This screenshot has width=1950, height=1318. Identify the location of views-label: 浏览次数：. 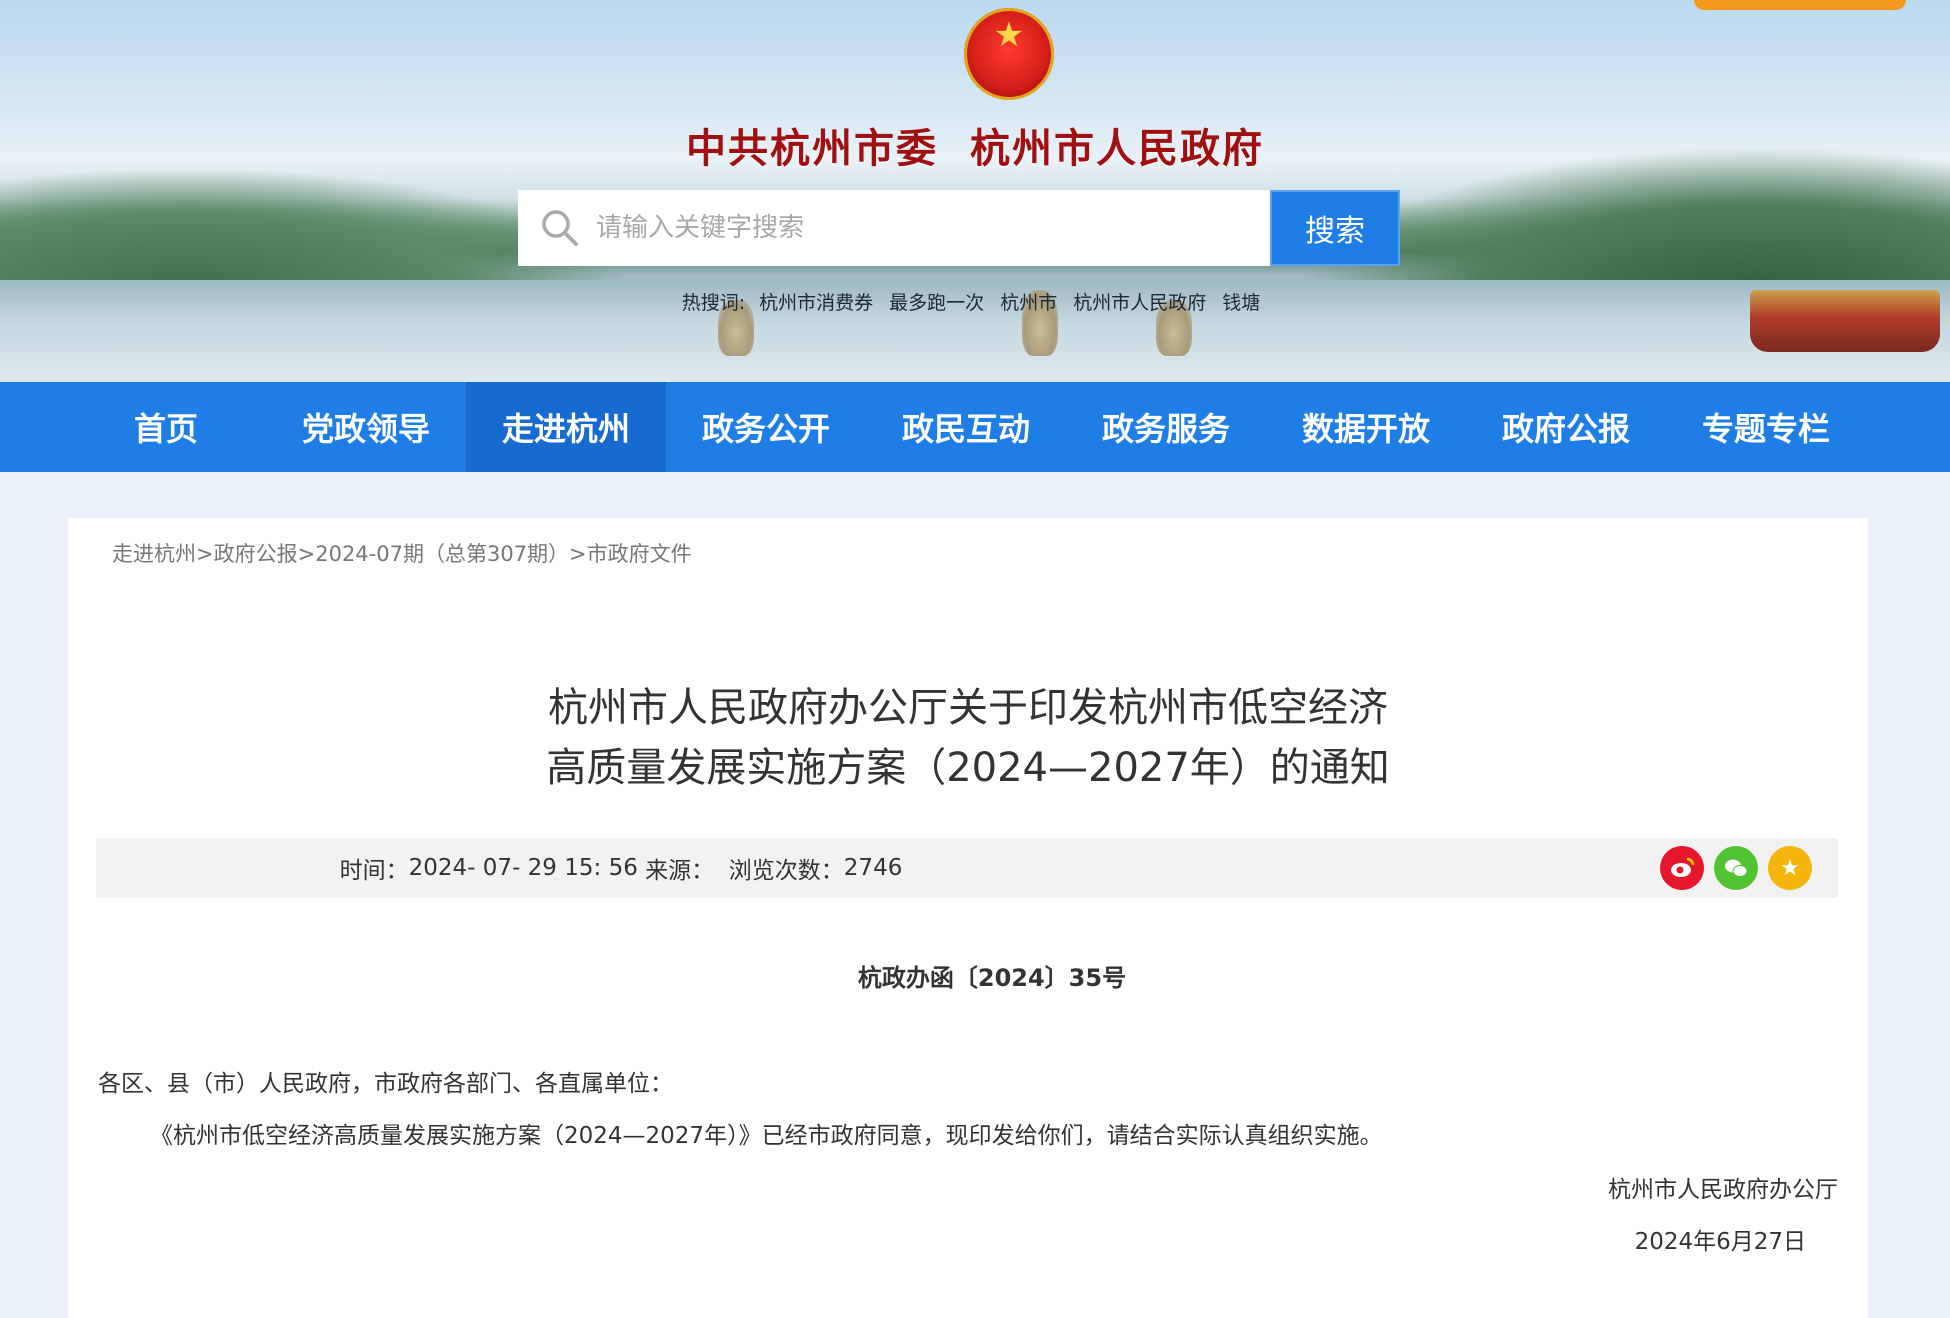
(786, 871).